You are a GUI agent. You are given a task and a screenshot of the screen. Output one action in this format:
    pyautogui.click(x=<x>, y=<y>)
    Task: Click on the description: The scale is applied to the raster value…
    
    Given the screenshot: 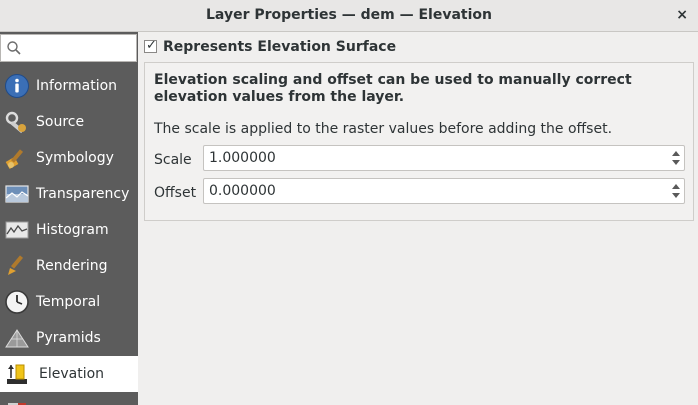 What is the action you would take?
    pyautogui.click(x=383, y=129)
    